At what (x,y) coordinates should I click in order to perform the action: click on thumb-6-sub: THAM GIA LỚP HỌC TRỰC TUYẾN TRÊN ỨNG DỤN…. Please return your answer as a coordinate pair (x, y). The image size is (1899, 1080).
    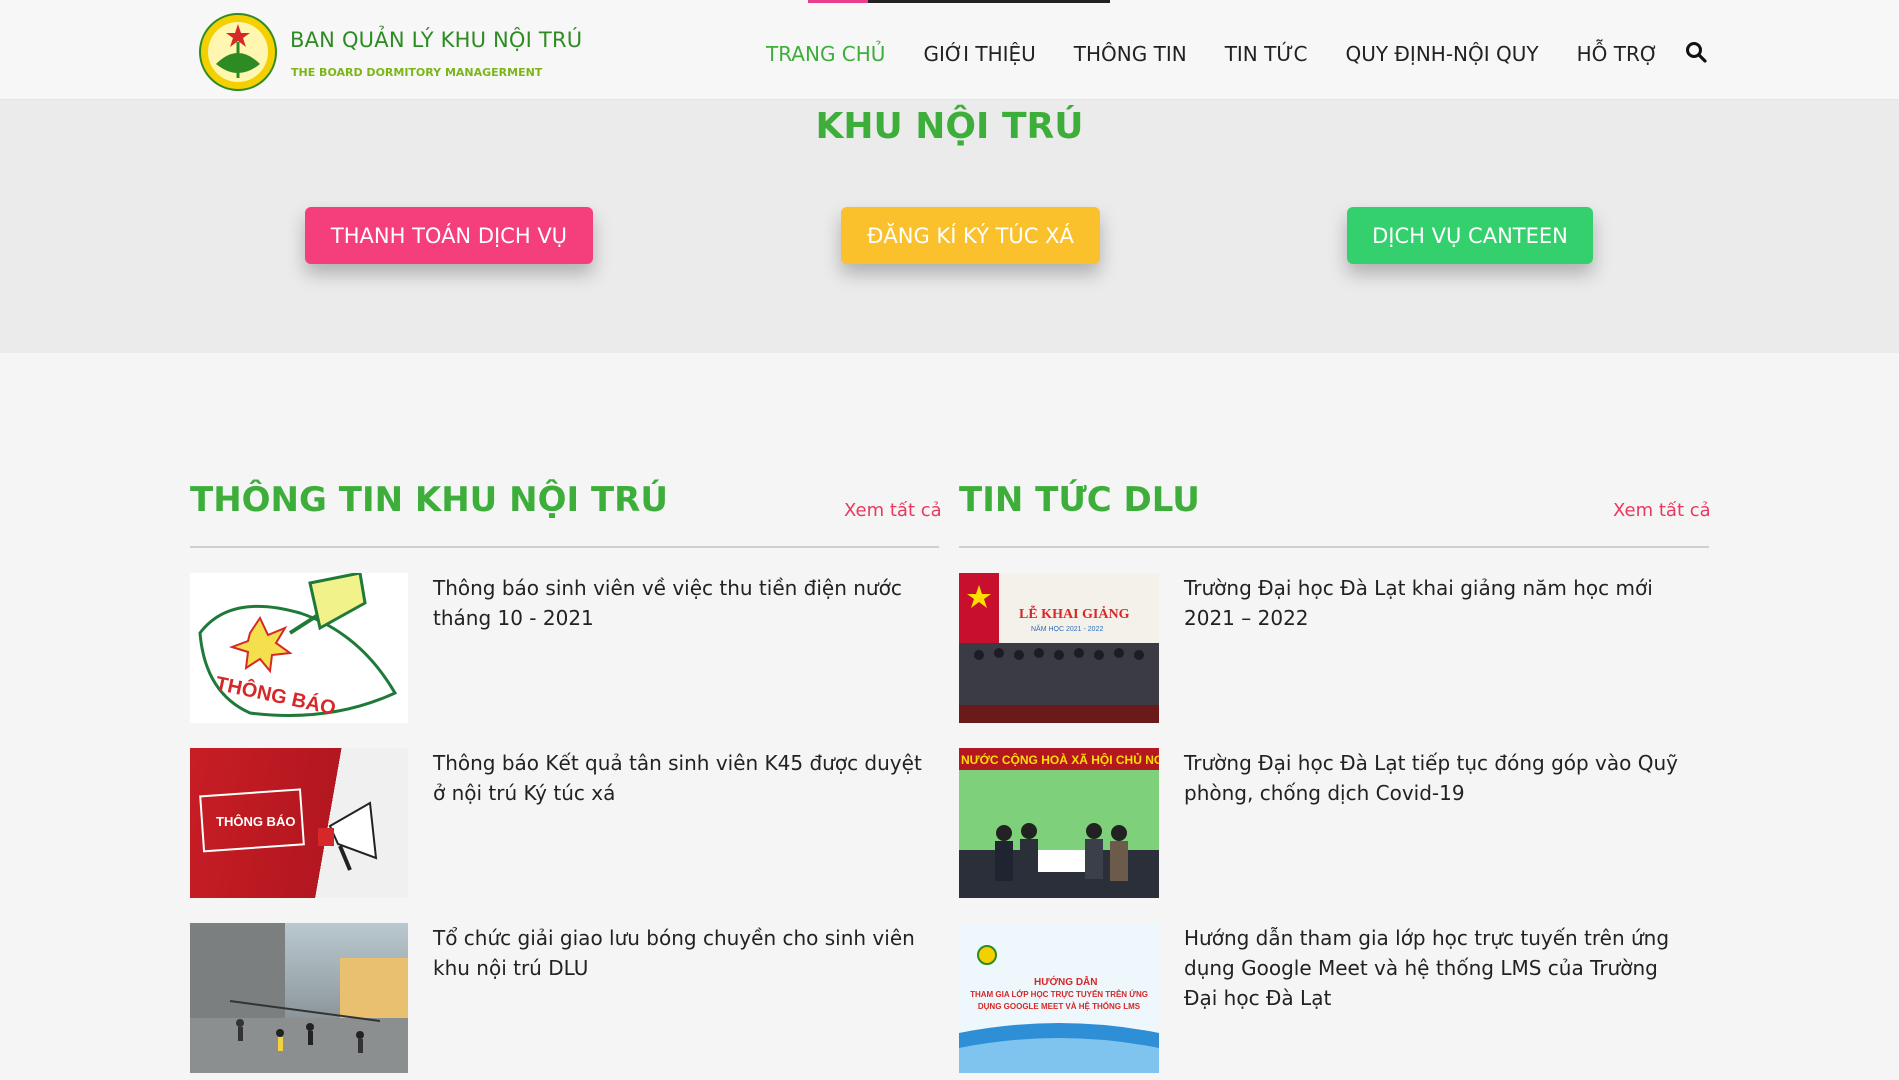
    Looking at the image, I should click on (1059, 1000).